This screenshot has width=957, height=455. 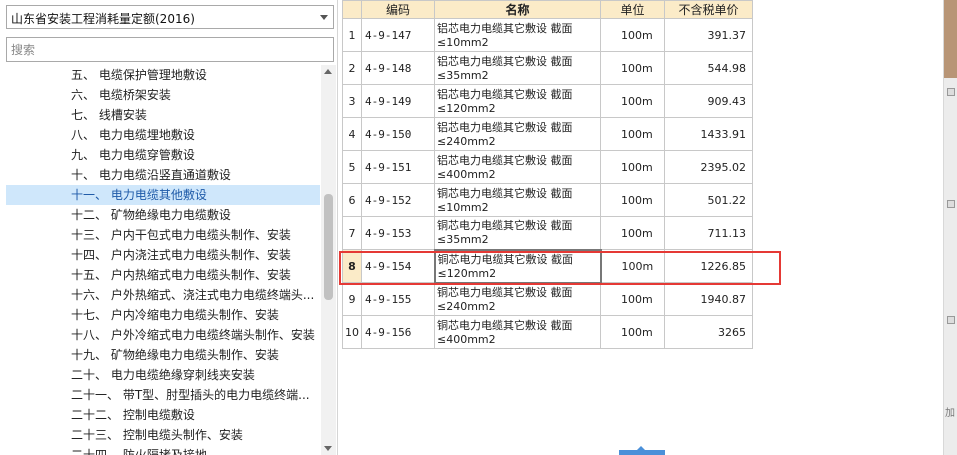 I want to click on table-row: 9 4-9-155 铜芯电力电缆其它敷设 截面 ≤240mm2 100m 1940.87, so click(x=547, y=299).